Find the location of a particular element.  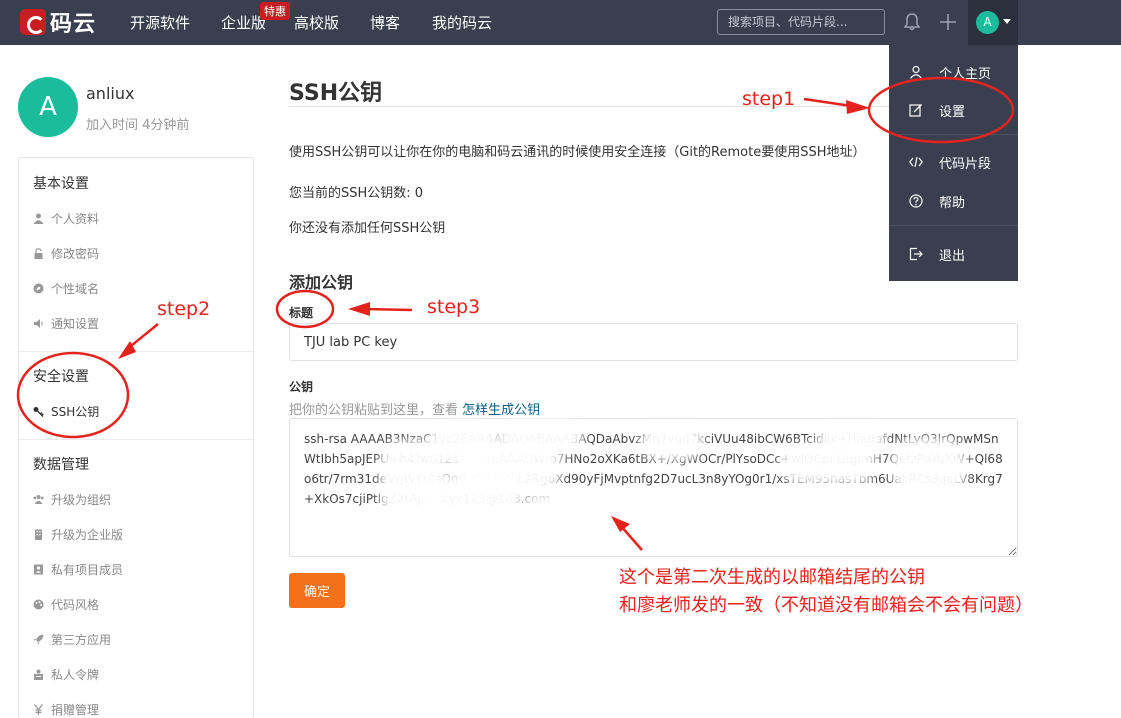

menu-item-profile: 个人主页 is located at coordinates (953, 72).